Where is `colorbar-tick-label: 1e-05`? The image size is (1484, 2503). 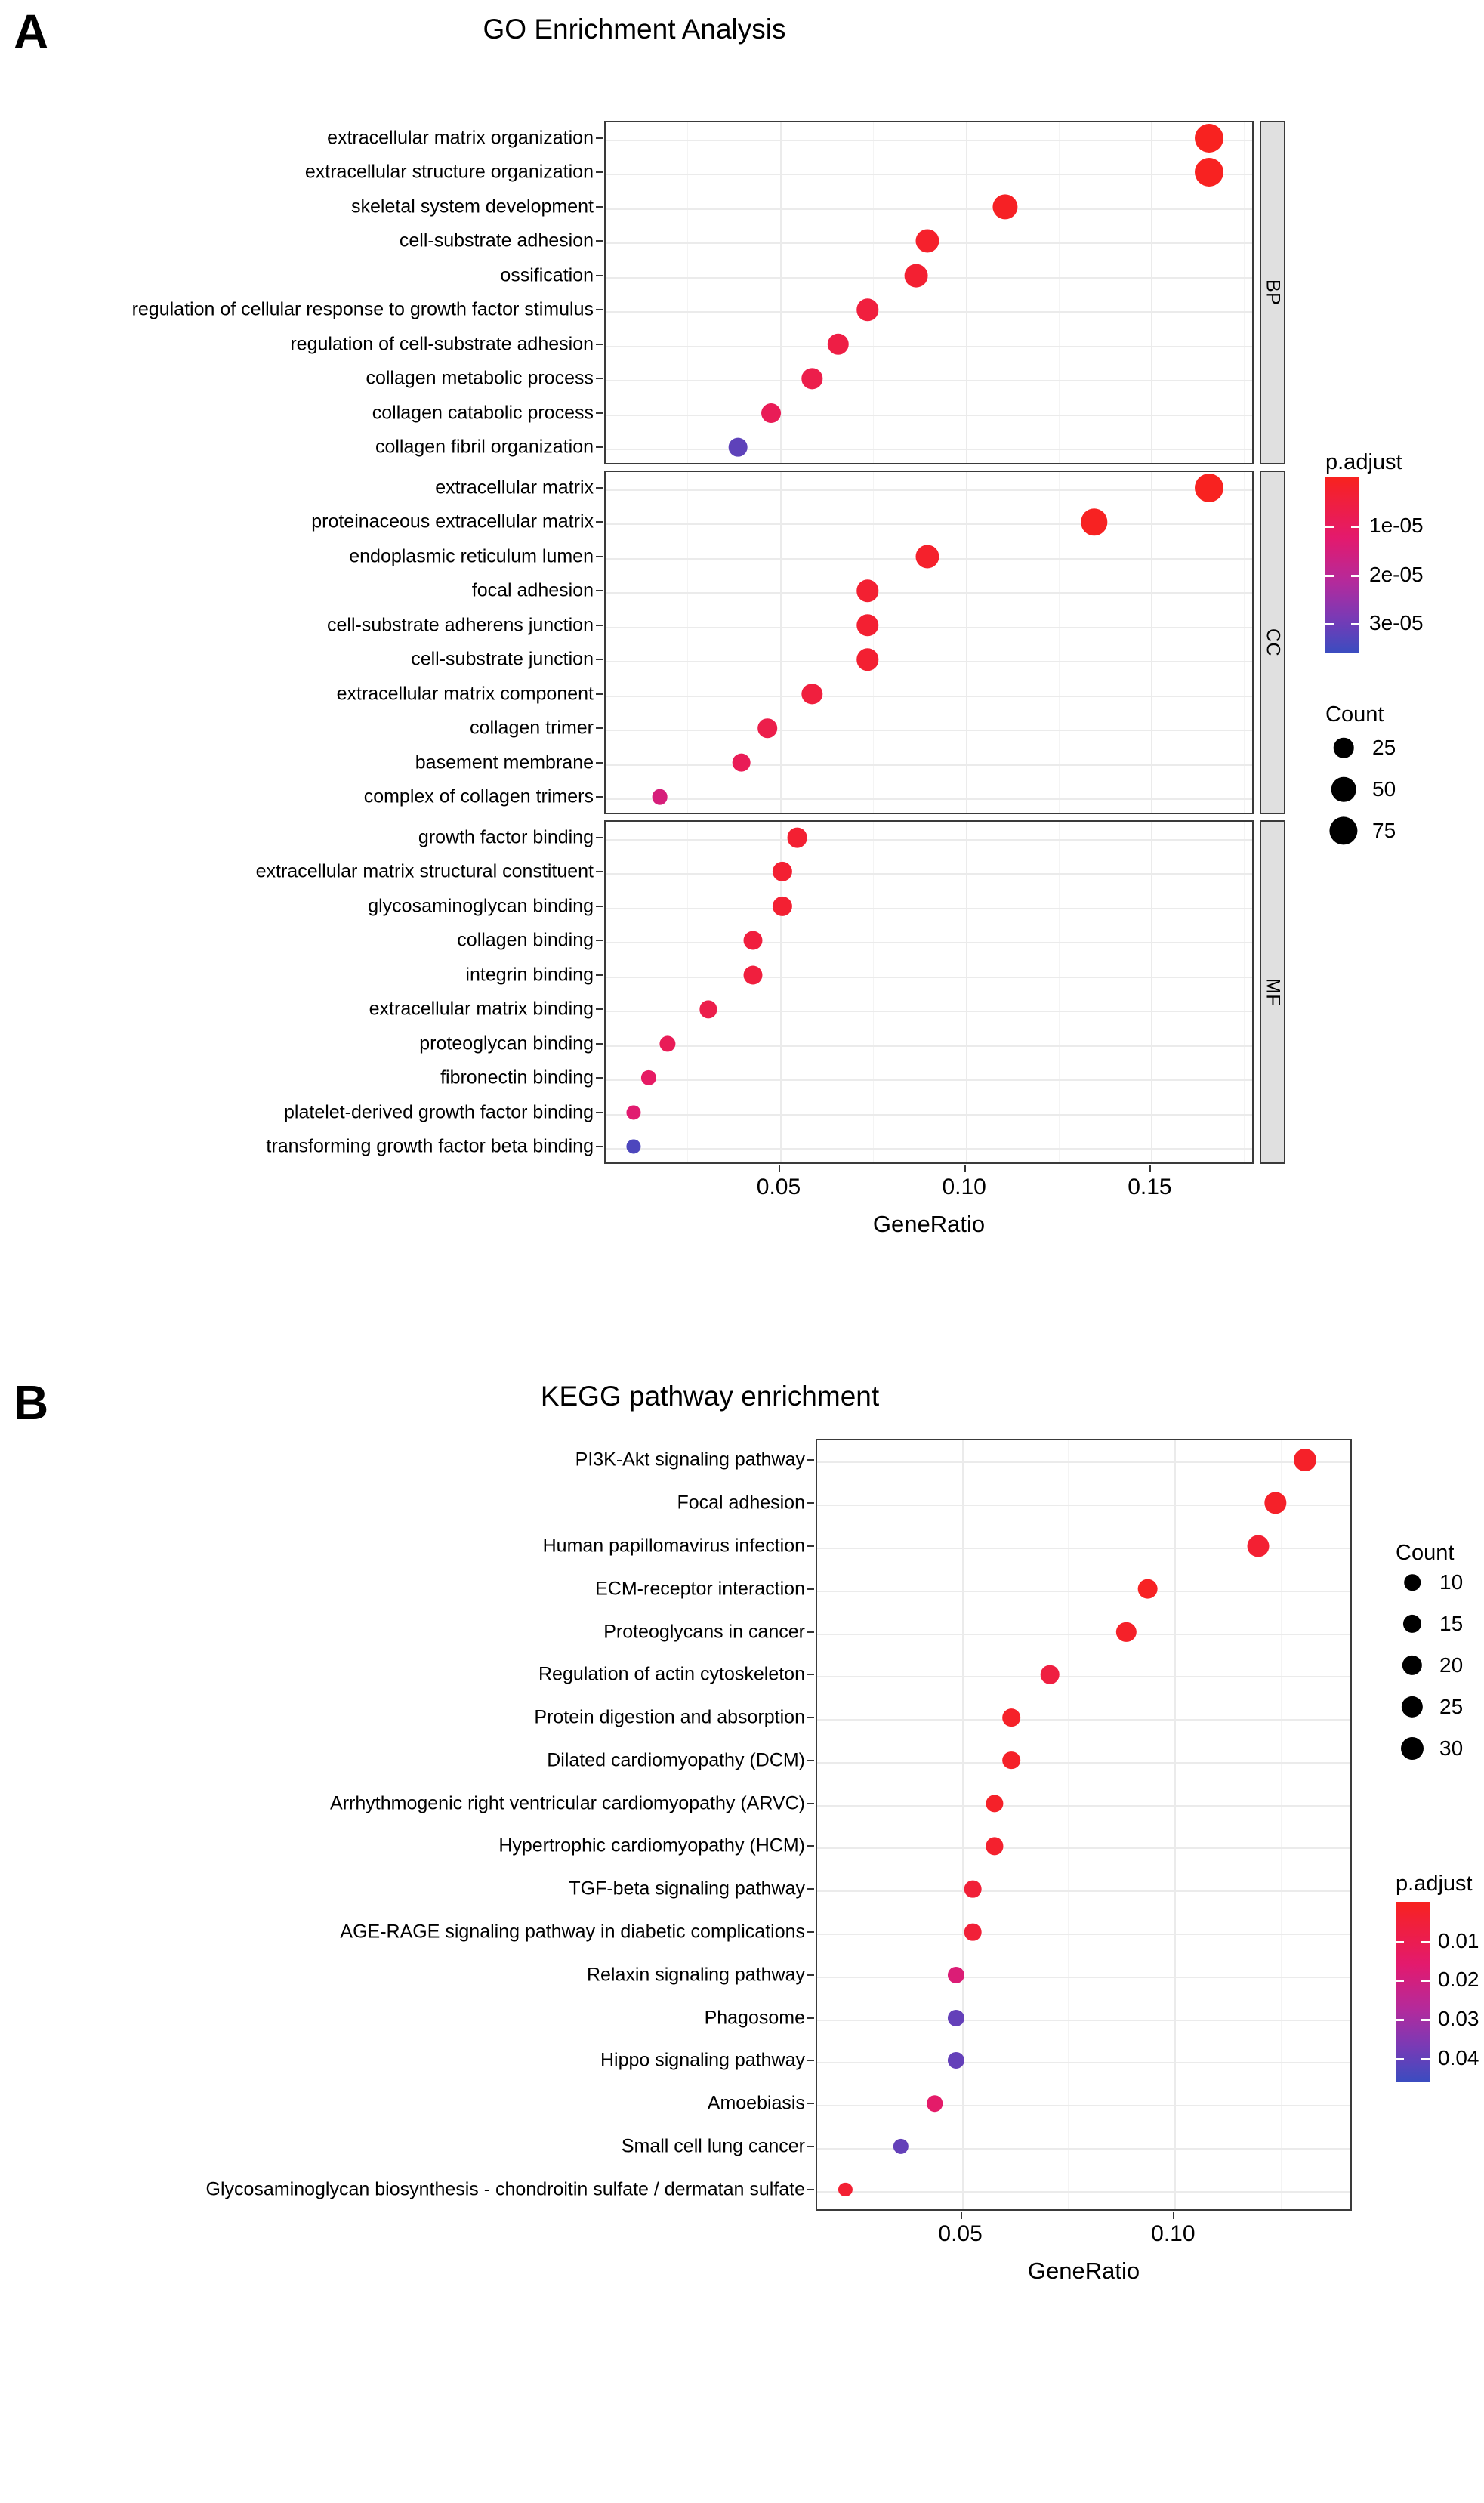 colorbar-tick-label: 1e-05 is located at coordinates (1396, 526).